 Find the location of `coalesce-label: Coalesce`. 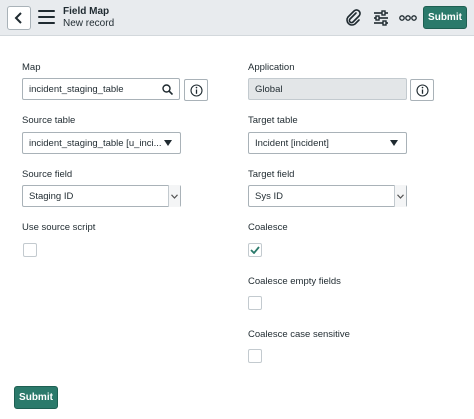

coalesce-label: Coalesce is located at coordinates (268, 227).